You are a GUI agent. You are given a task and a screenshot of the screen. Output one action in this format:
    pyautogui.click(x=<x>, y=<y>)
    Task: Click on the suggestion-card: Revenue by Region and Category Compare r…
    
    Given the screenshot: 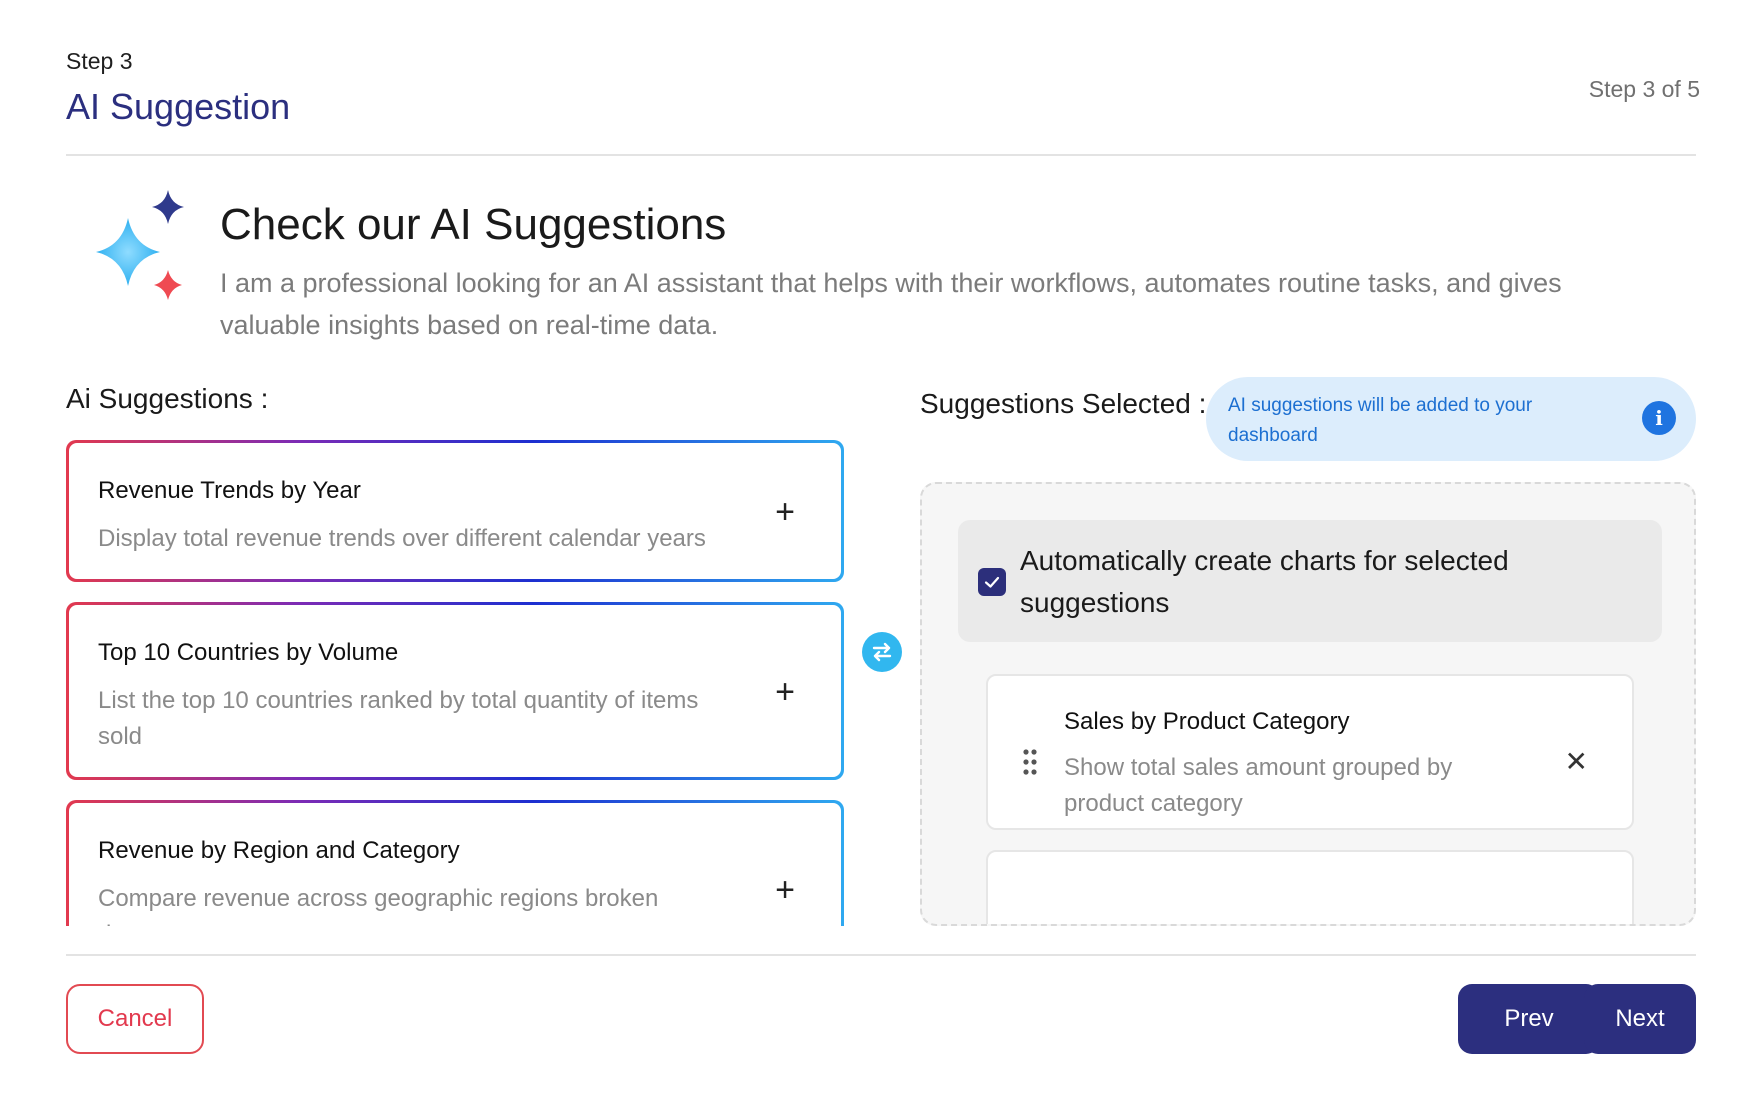 What is the action you would take?
    pyautogui.click(x=455, y=863)
    